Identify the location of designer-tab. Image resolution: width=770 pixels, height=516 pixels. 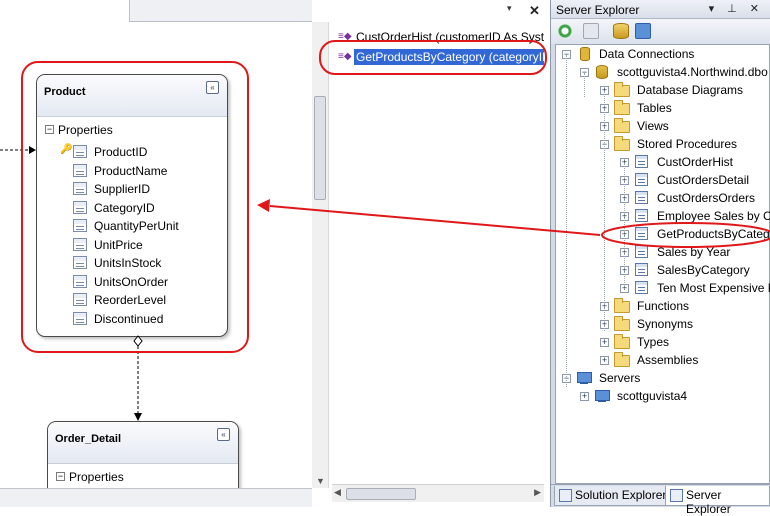
(65, 11).